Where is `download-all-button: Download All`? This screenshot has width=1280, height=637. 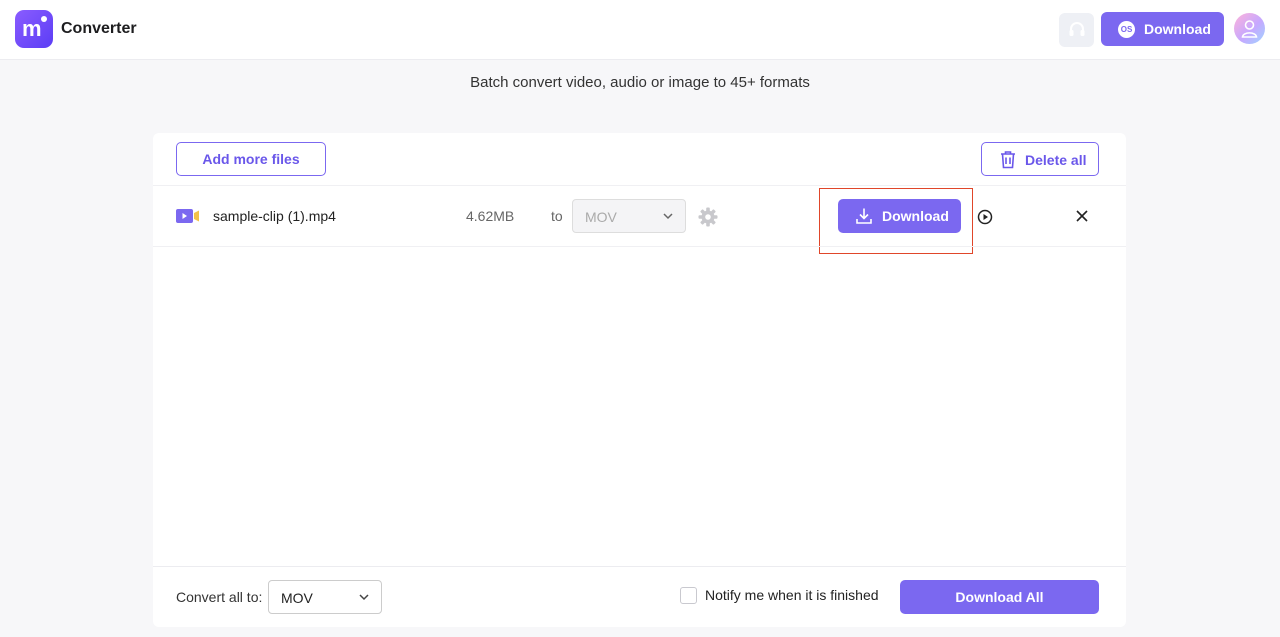 download-all-button: Download All is located at coordinates (999, 597).